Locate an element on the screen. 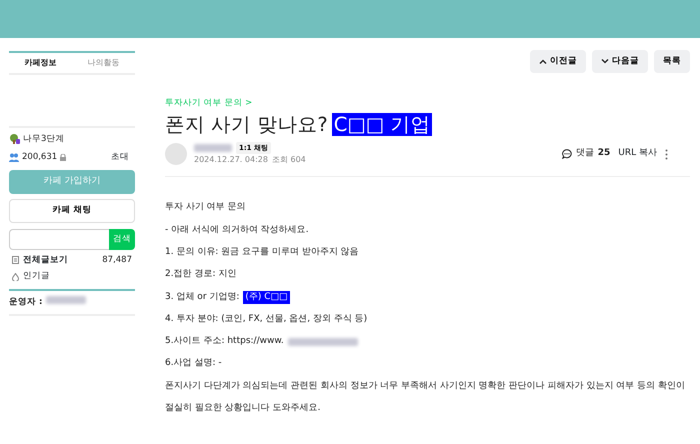 The width and height of the screenshot is (700, 444). highlighted-title: C□□ 기업 is located at coordinates (382, 124).